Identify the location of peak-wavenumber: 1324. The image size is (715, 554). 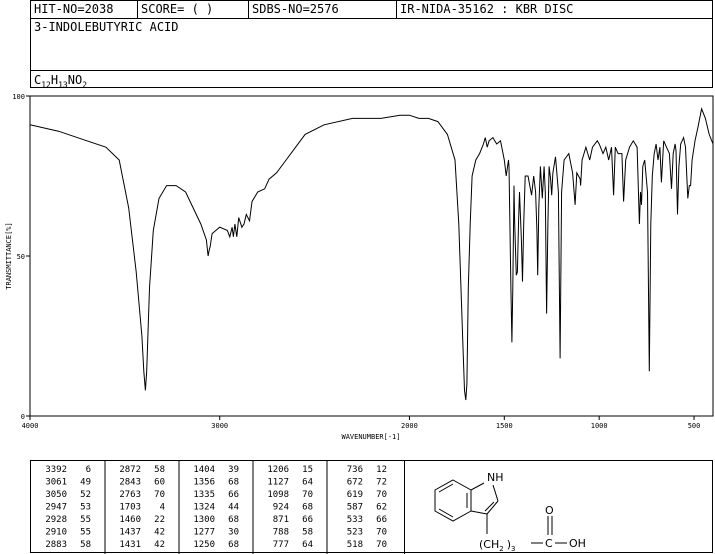
(204, 508).